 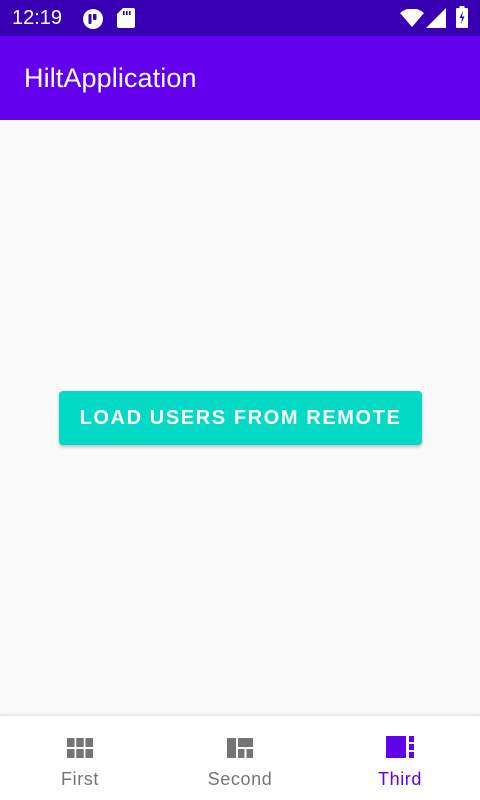 I want to click on nav-item-third: Third, so click(x=400, y=758).